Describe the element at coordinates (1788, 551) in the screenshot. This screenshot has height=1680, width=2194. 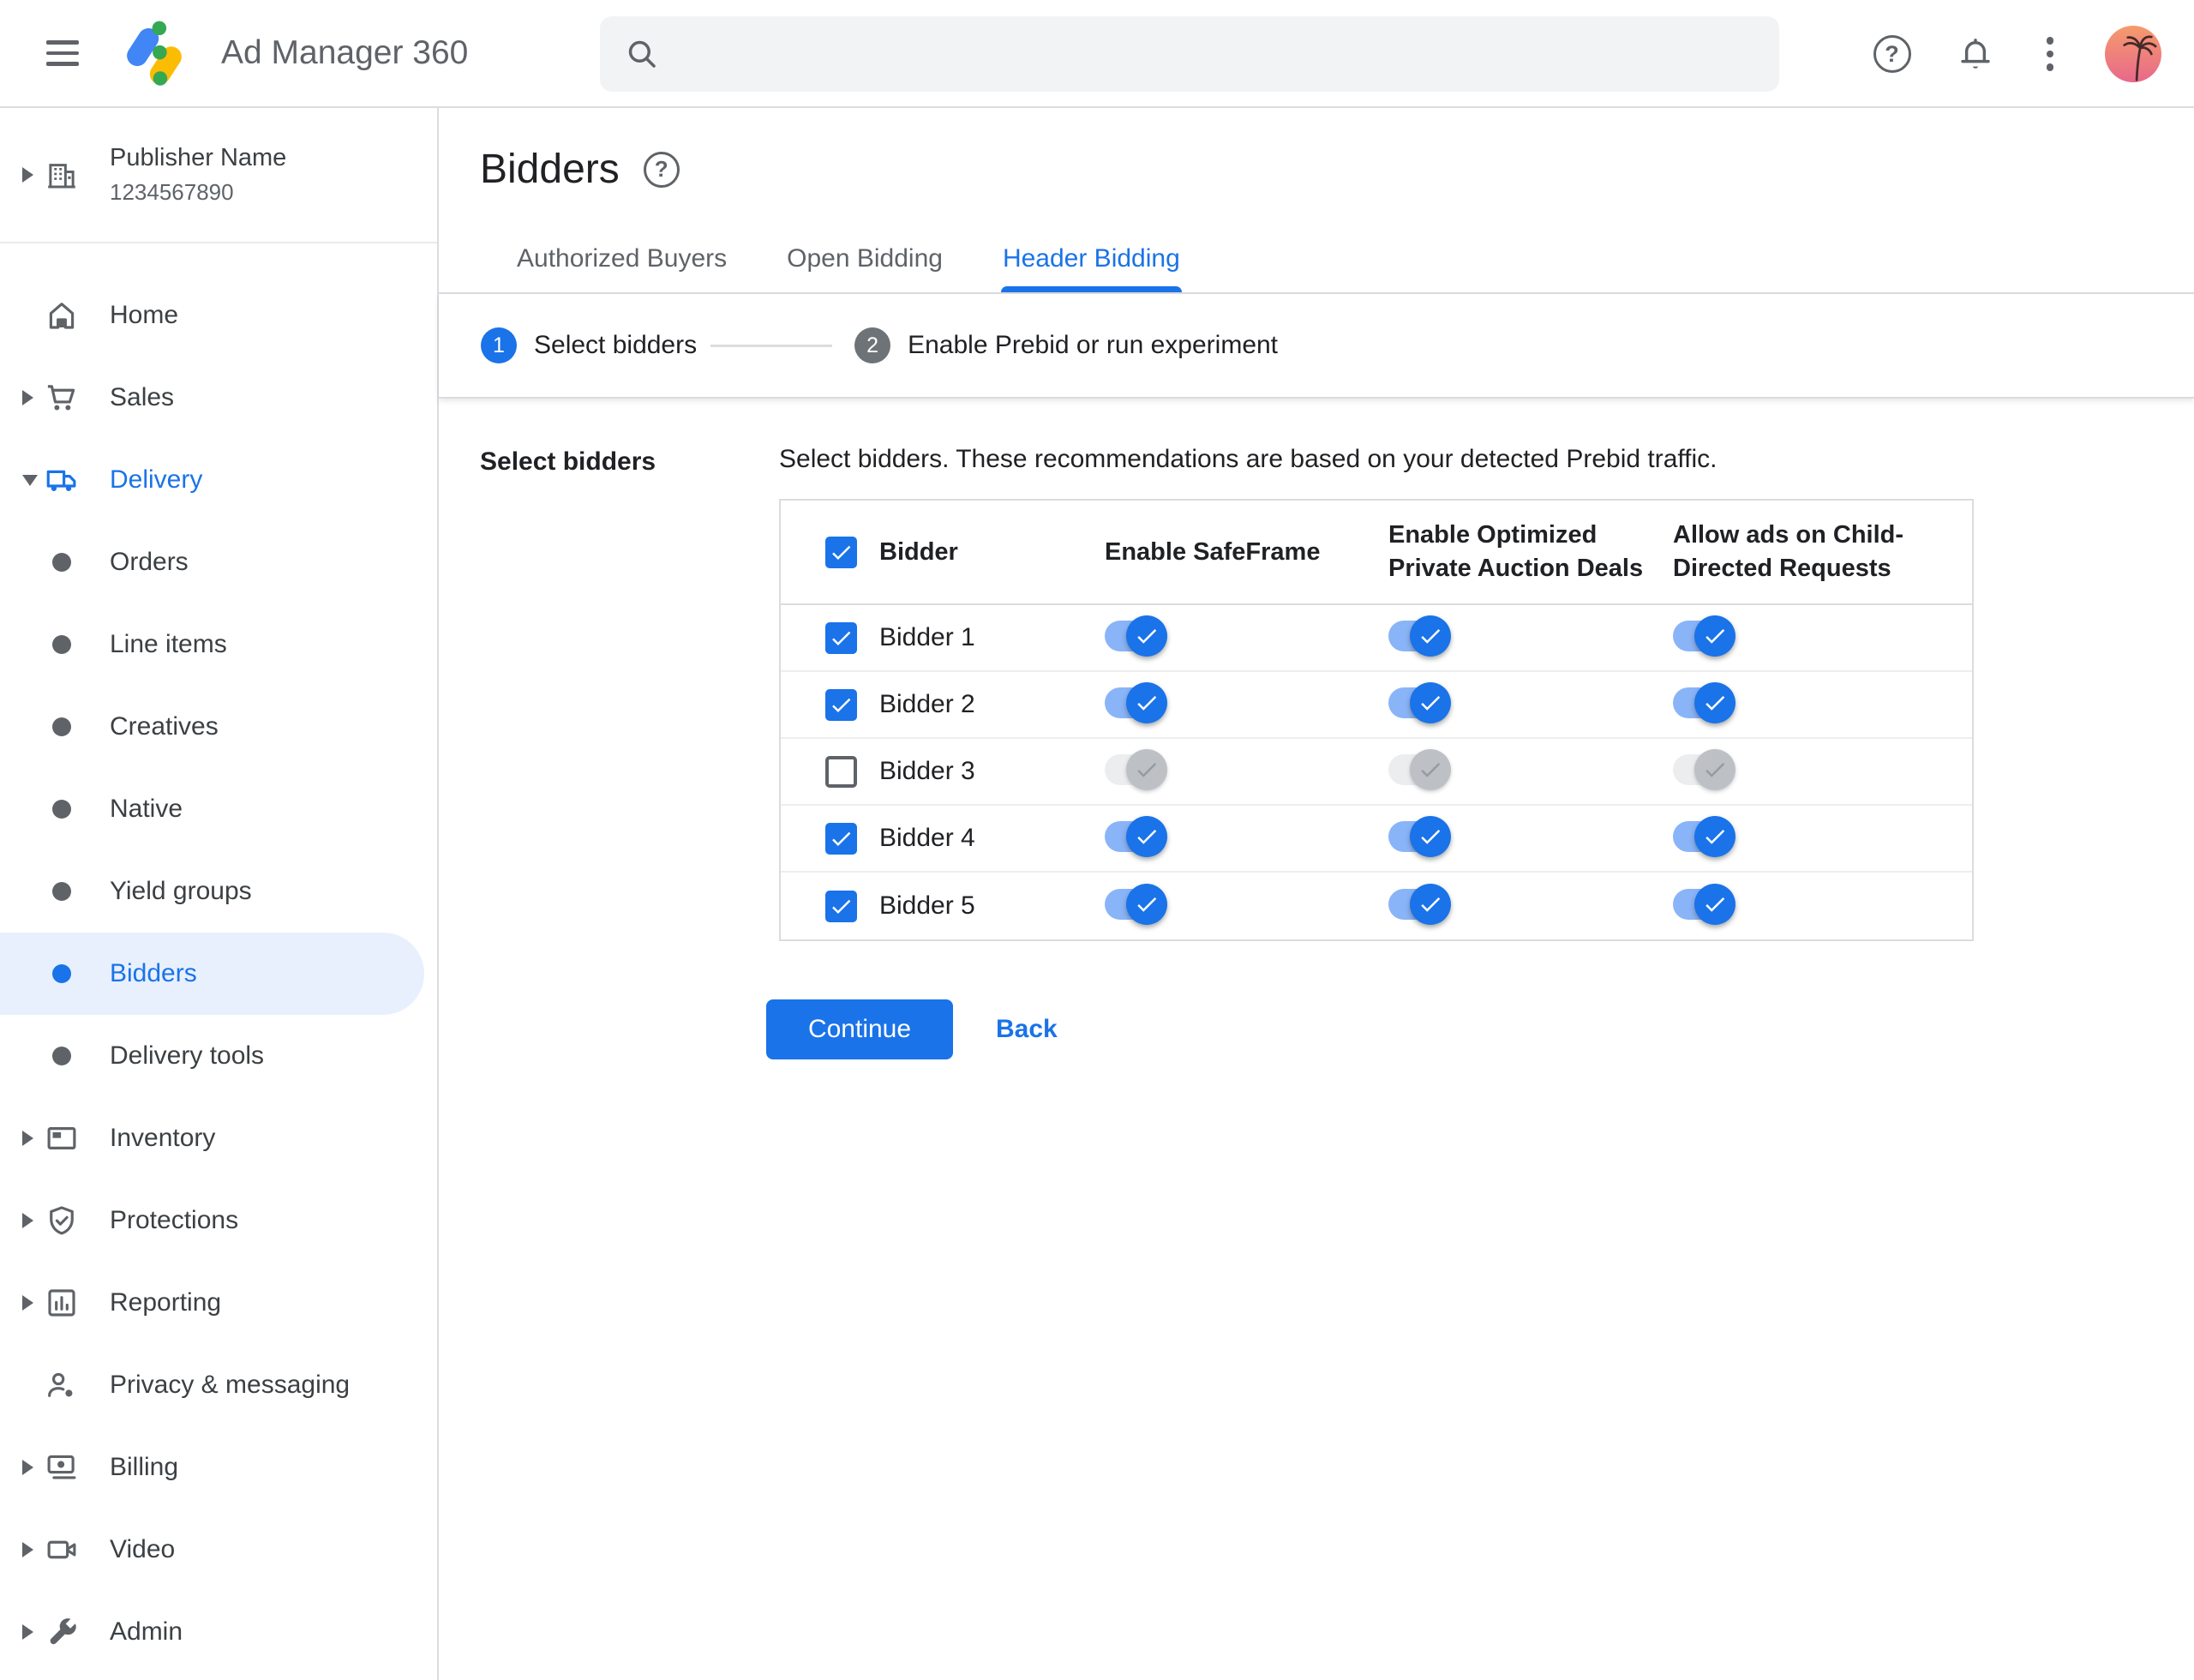
I see `column-header-child-directed: Allow ads on Child- Directed Requests` at that location.